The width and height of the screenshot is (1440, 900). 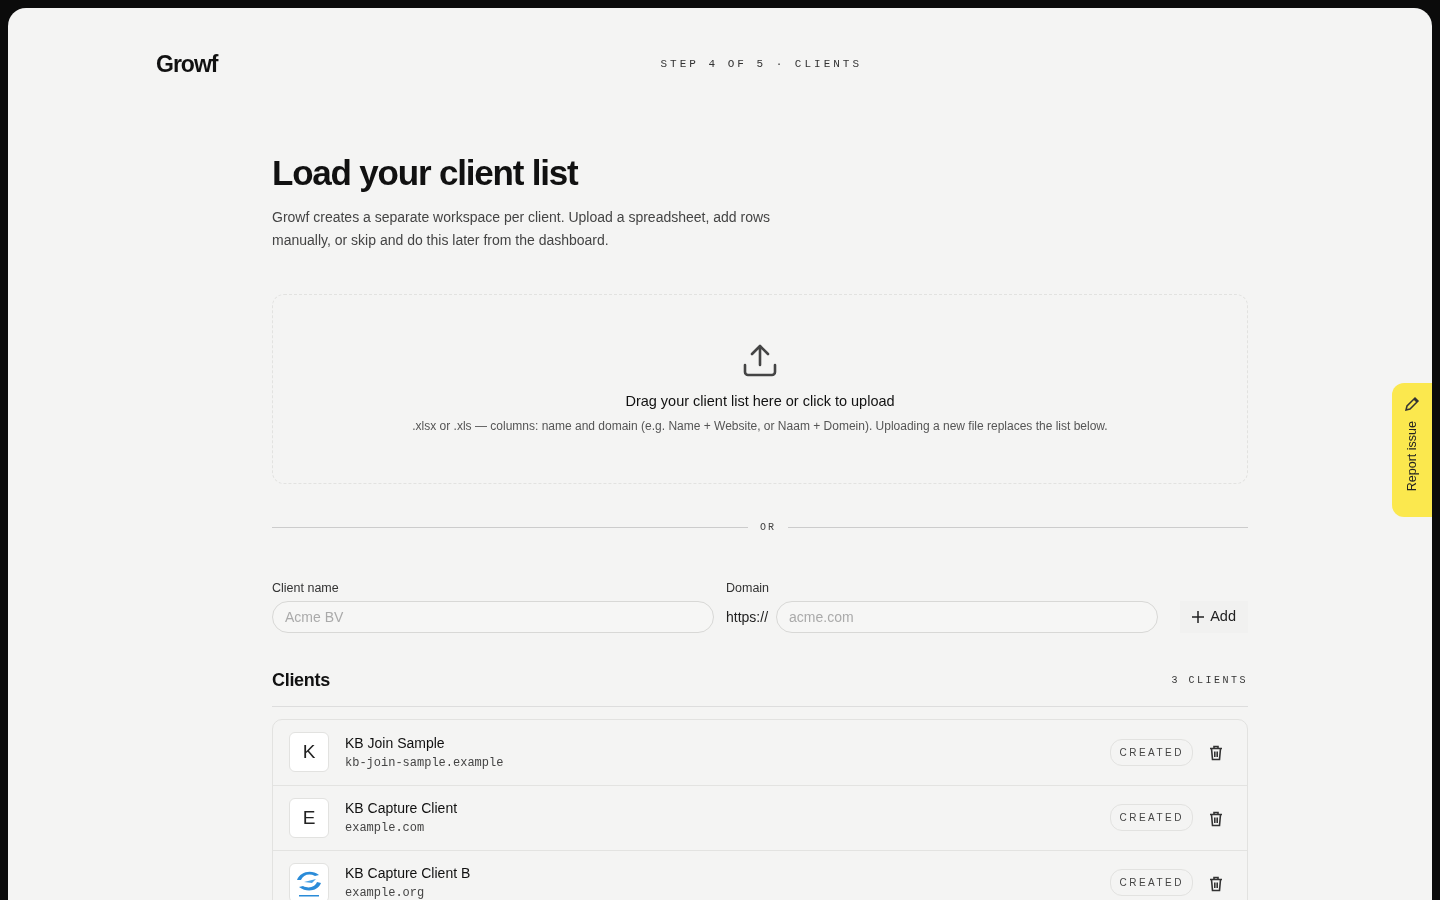 What do you see at coordinates (309, 817) in the screenshot?
I see `avatar: E` at bounding box center [309, 817].